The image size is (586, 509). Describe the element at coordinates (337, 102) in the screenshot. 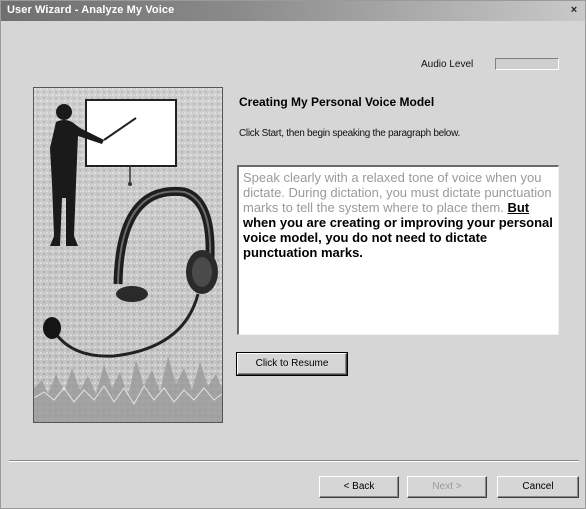

I see `page-heading: Creating My Personal Voice Model` at that location.